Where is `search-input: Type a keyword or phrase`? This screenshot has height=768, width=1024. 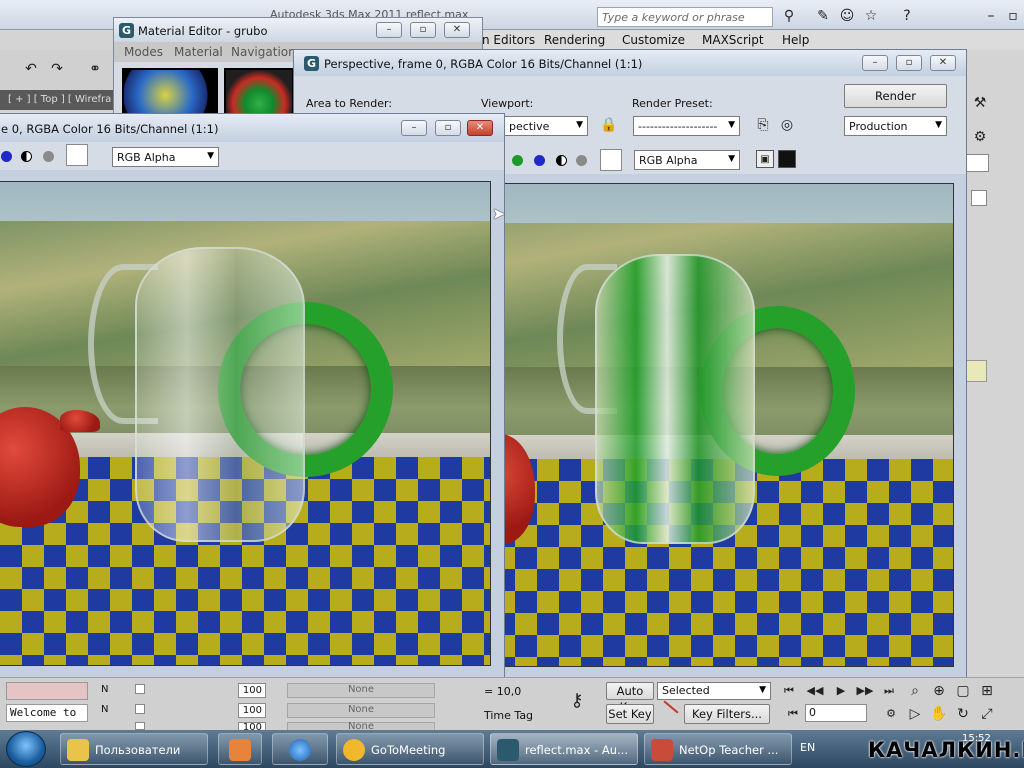
search-input: Type a keyword or phrase is located at coordinates (685, 17).